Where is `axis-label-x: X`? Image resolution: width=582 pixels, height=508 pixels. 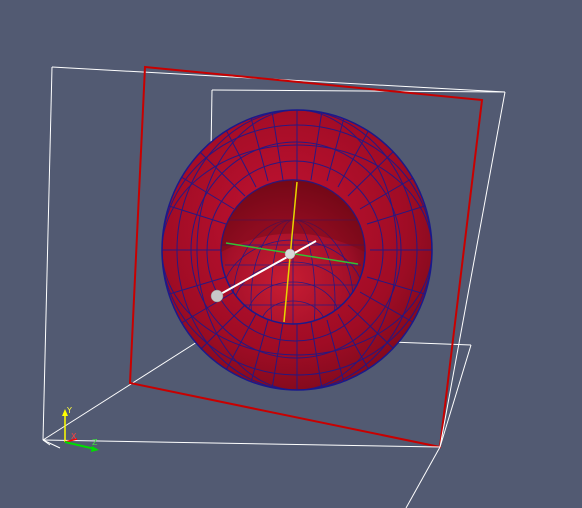
axis-label-x: X is located at coordinates (74, 436).